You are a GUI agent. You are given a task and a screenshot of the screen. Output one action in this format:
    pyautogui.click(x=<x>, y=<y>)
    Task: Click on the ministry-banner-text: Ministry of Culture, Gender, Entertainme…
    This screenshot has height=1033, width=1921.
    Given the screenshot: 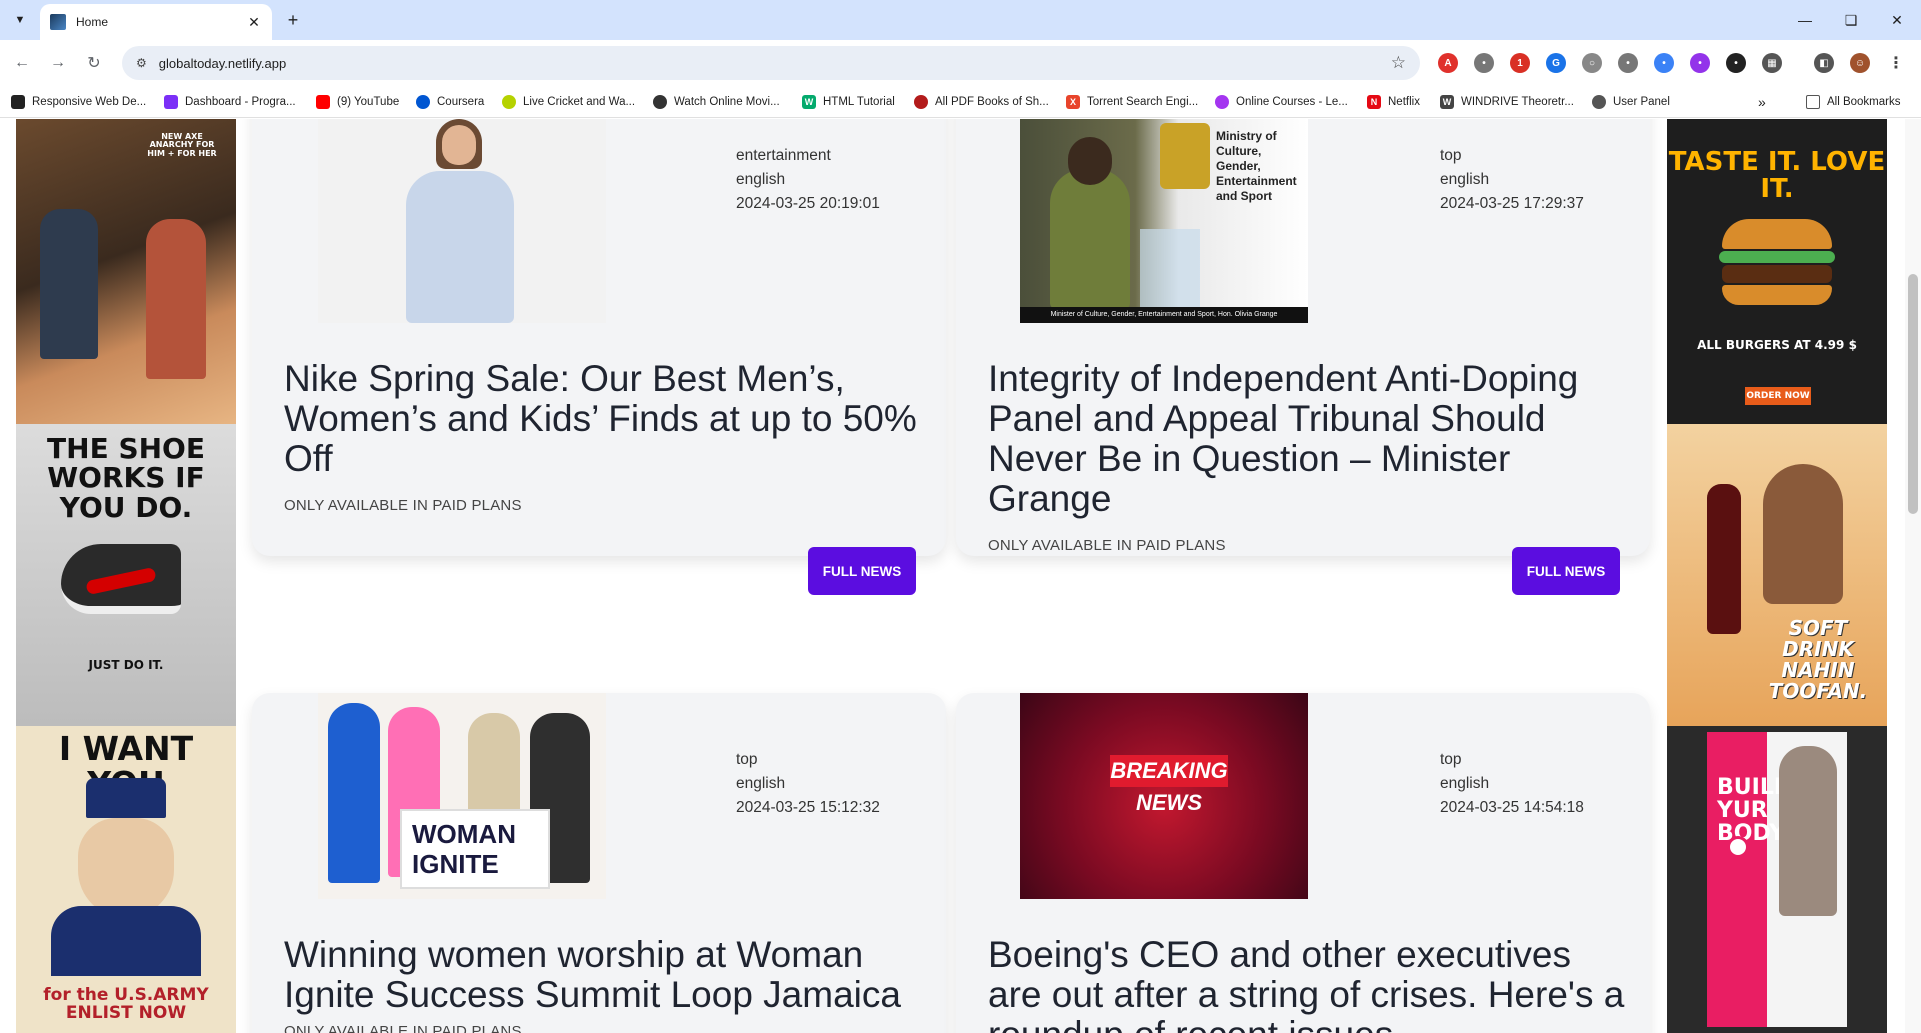 What is the action you would take?
    pyautogui.click(x=1256, y=166)
    